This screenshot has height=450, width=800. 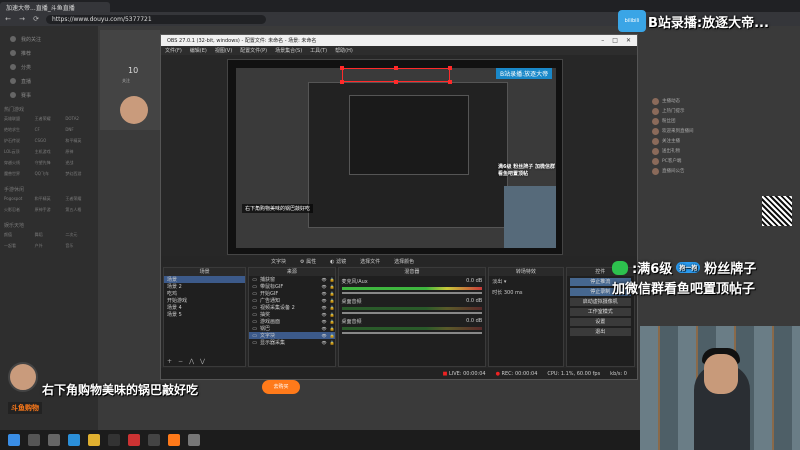 I want to click on add-icon: +, so click(x=169, y=362).